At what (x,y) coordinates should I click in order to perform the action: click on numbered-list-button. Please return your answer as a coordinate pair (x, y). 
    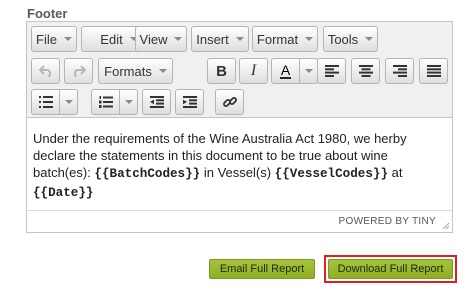
    Looking at the image, I should click on (105, 102).